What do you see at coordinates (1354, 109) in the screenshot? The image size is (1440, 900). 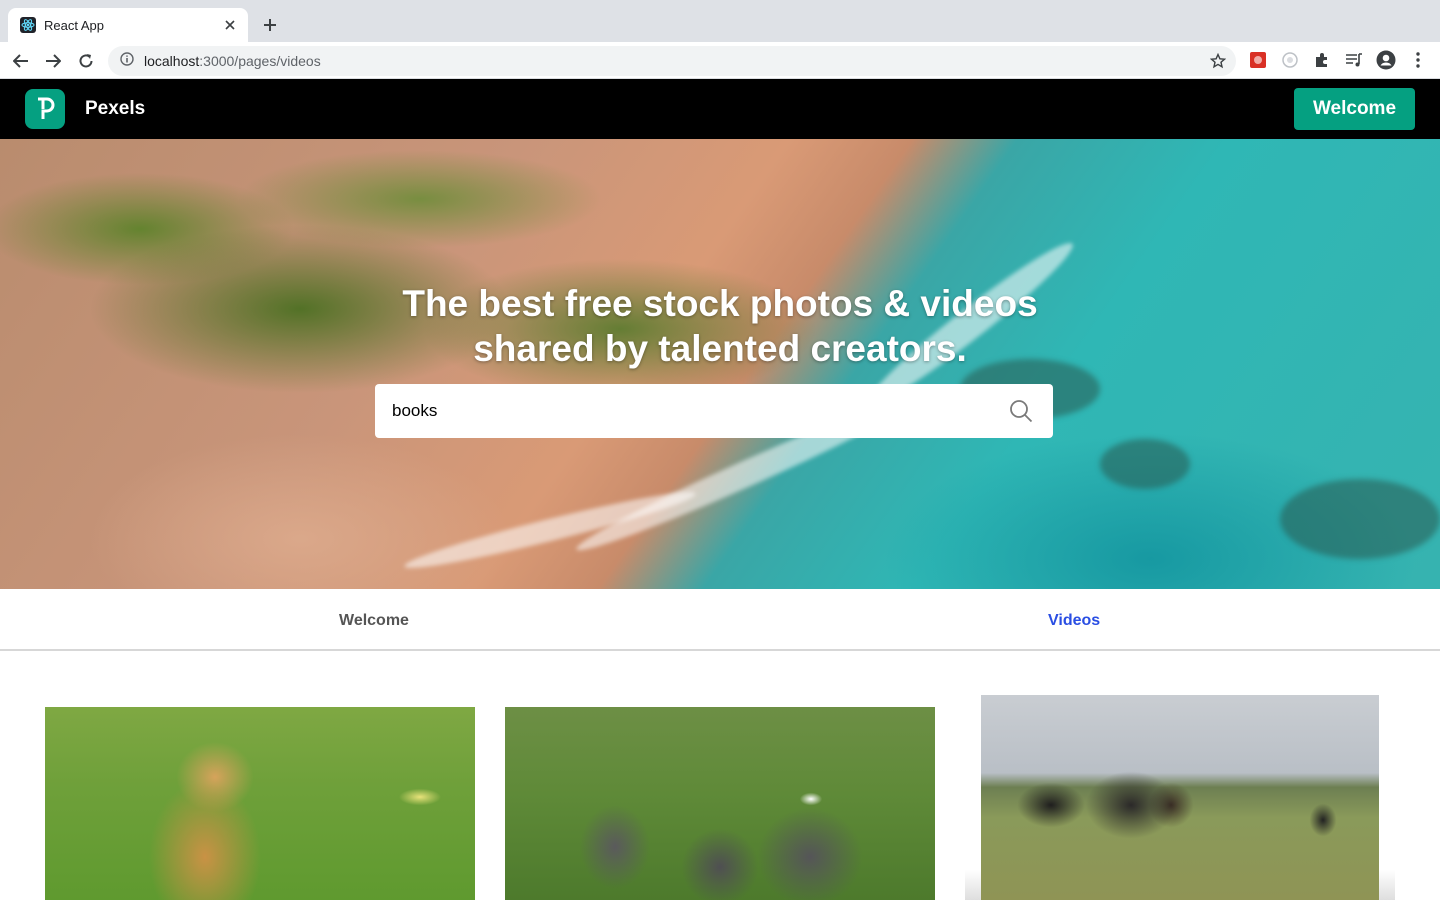 I see `welcome-button: Welcome` at bounding box center [1354, 109].